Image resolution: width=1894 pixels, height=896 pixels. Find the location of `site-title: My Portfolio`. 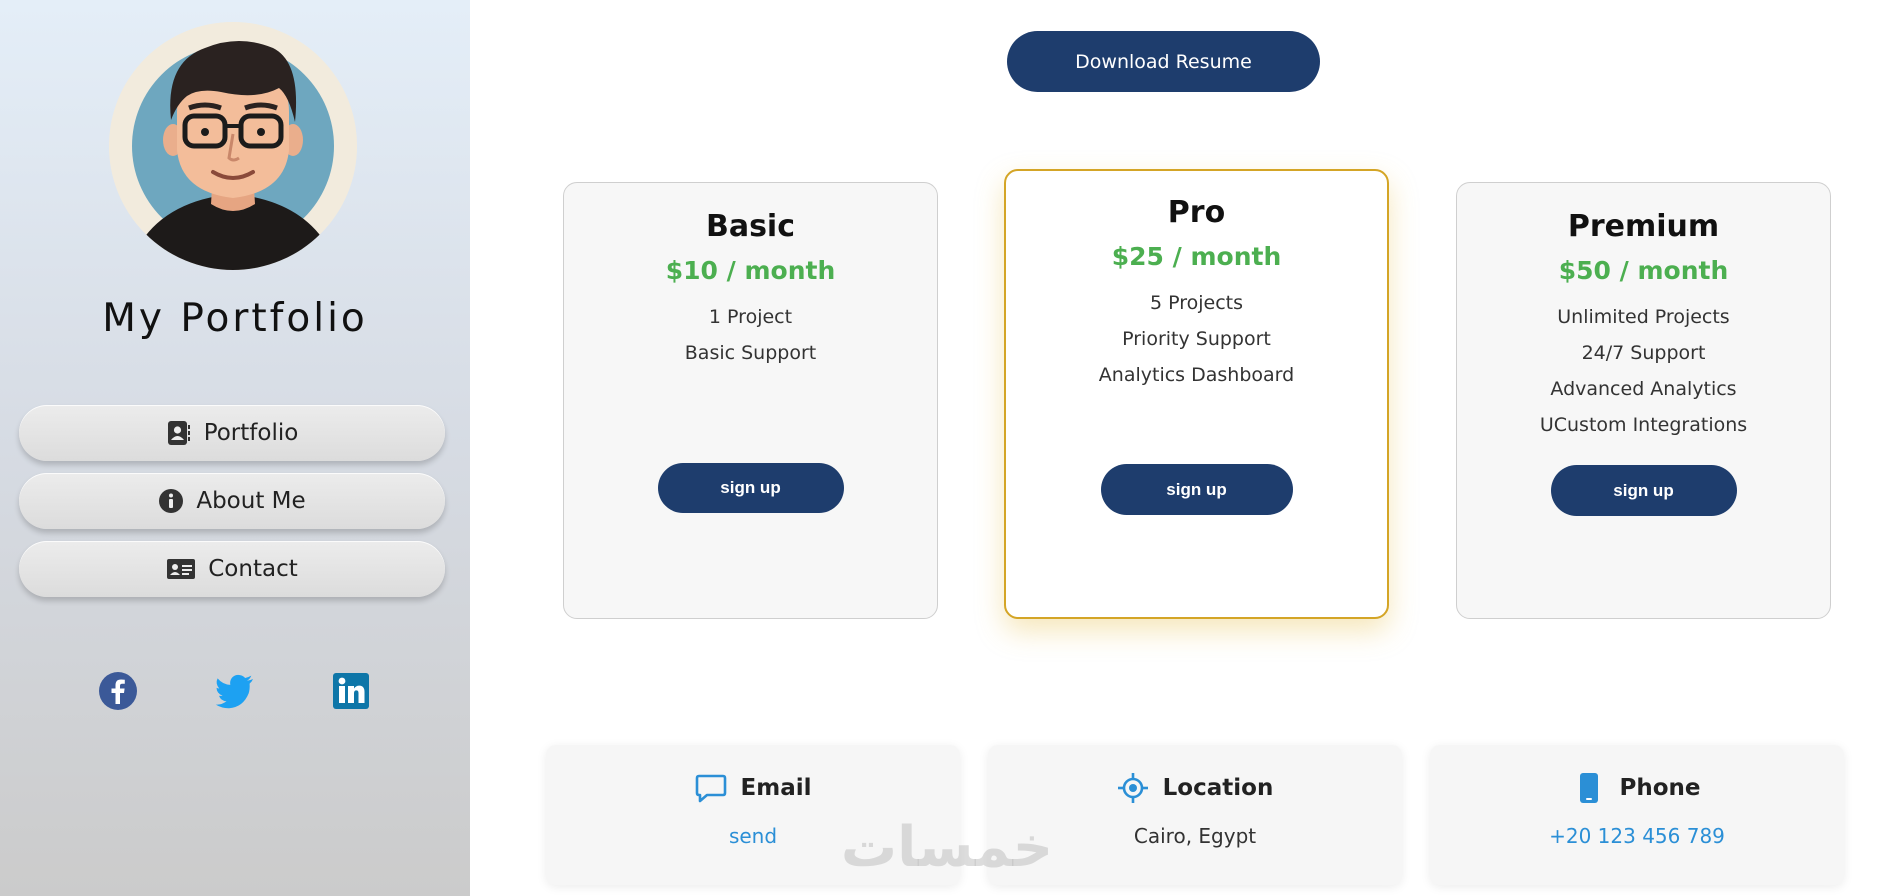

site-title: My Portfolio is located at coordinates (235, 318).